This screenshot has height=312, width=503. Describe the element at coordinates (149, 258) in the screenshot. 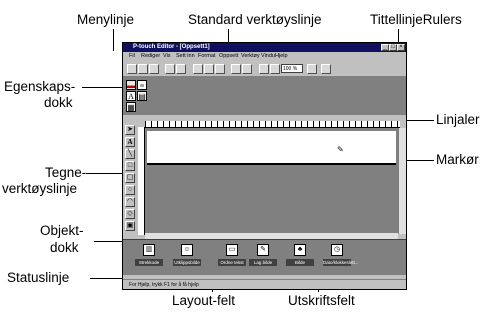

I see `barcode-object: ▥ Strekkode` at that location.